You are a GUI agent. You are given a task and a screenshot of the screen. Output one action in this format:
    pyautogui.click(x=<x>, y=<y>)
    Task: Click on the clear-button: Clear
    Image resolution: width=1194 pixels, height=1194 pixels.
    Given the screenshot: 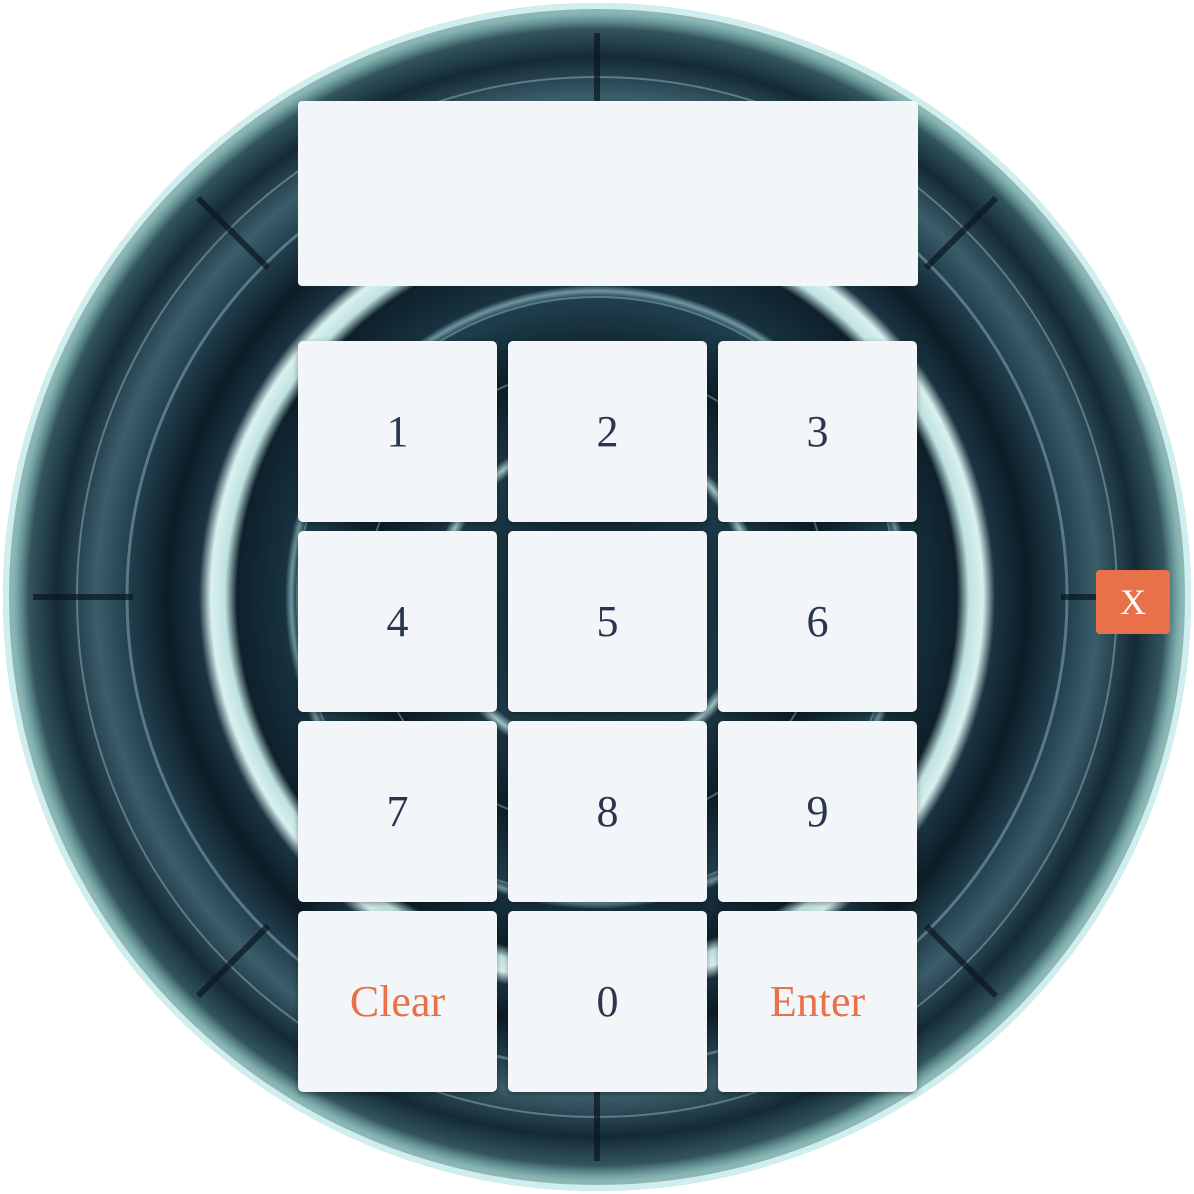 What is the action you would take?
    pyautogui.click(x=397, y=1001)
    